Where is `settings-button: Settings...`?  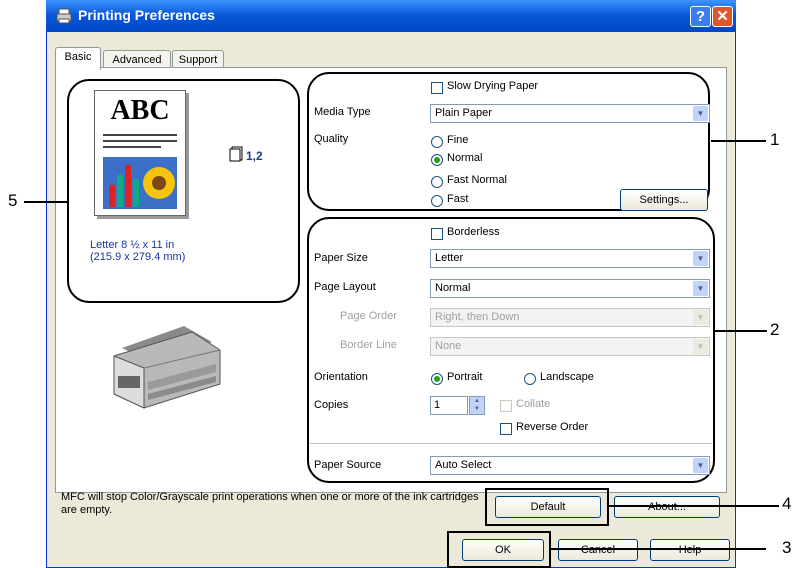 settings-button: Settings... is located at coordinates (664, 200).